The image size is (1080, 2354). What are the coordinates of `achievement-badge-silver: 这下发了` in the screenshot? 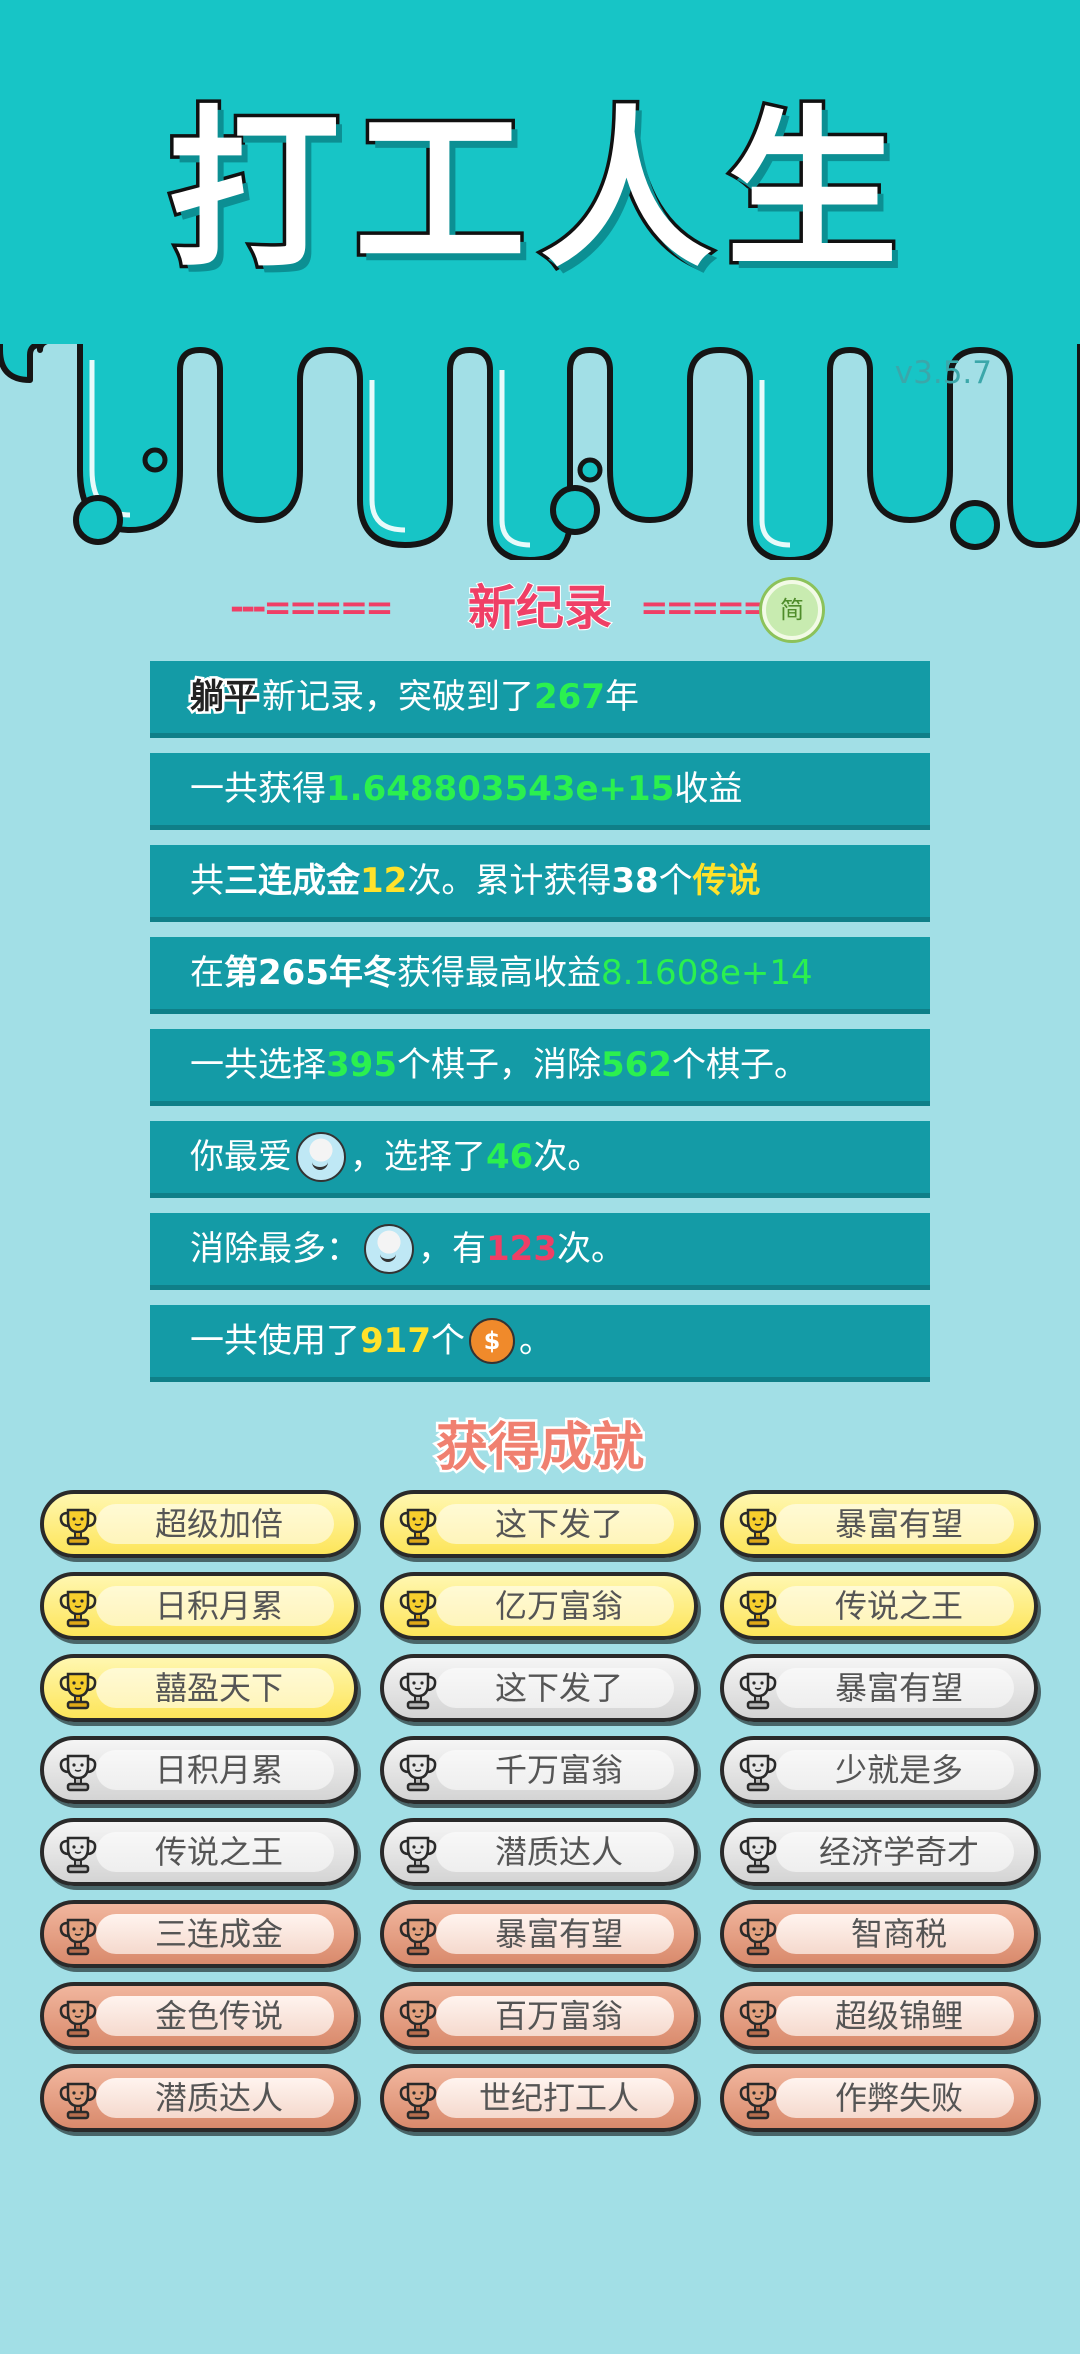 It's located at (539, 1688).